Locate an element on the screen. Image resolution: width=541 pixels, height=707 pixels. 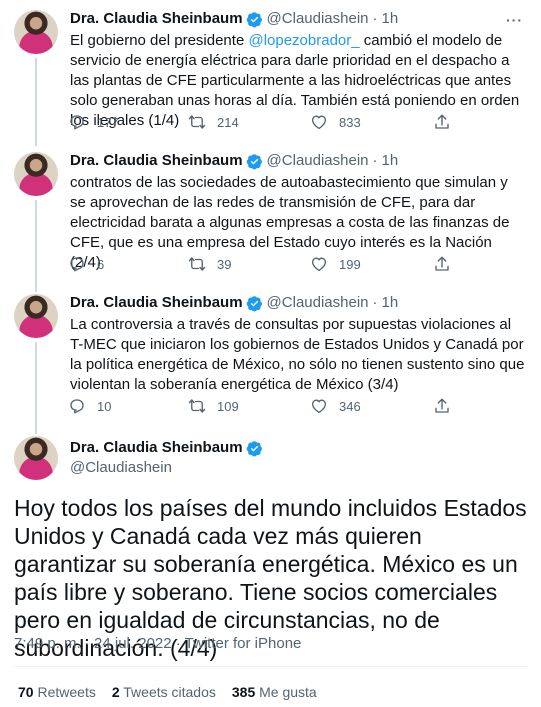
likes-stat: 385 Me gusta is located at coordinates (274, 692).